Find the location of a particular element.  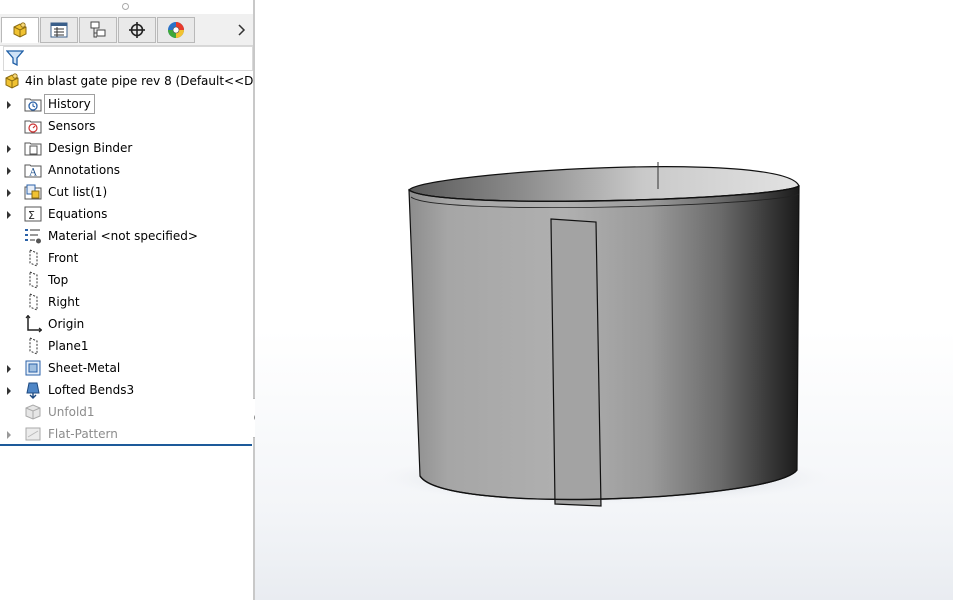

crosshair-icon is located at coordinates (137, 30).